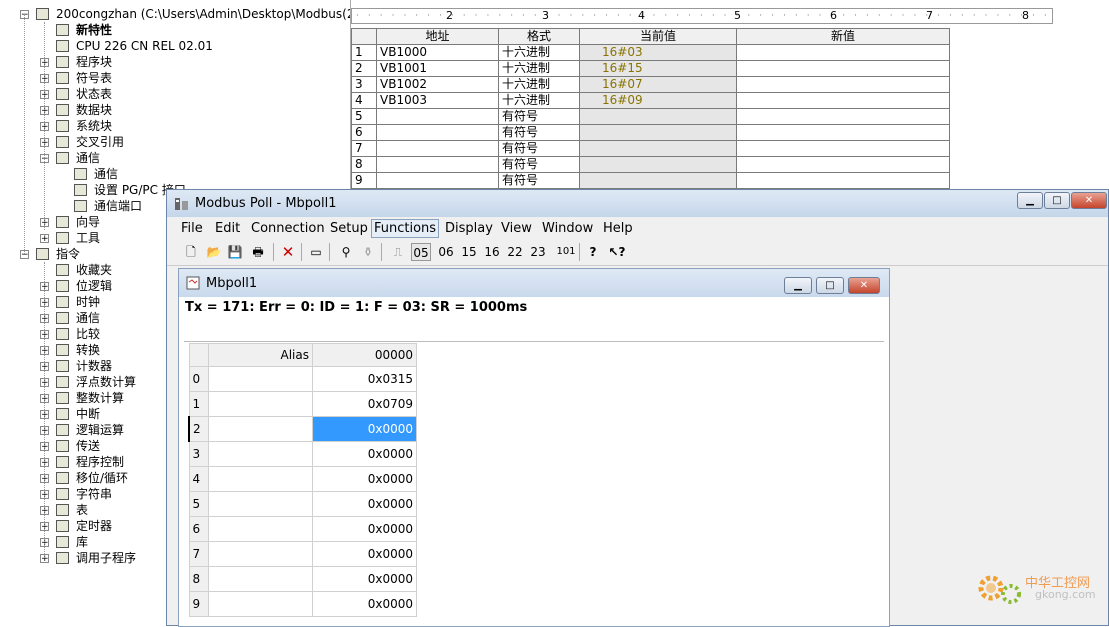  I want to click on status-chart-row: 2 VB1001 十六进制 16#15, so click(650, 68).